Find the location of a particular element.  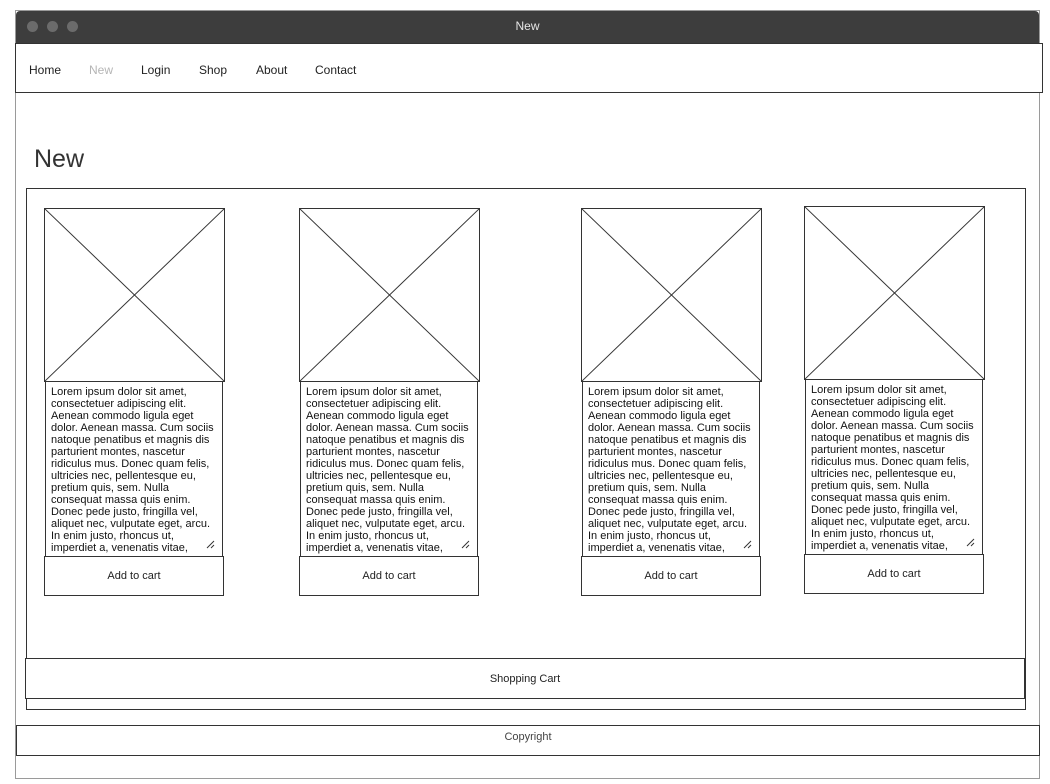

footer-copyright: Copyright is located at coordinates (528, 740).